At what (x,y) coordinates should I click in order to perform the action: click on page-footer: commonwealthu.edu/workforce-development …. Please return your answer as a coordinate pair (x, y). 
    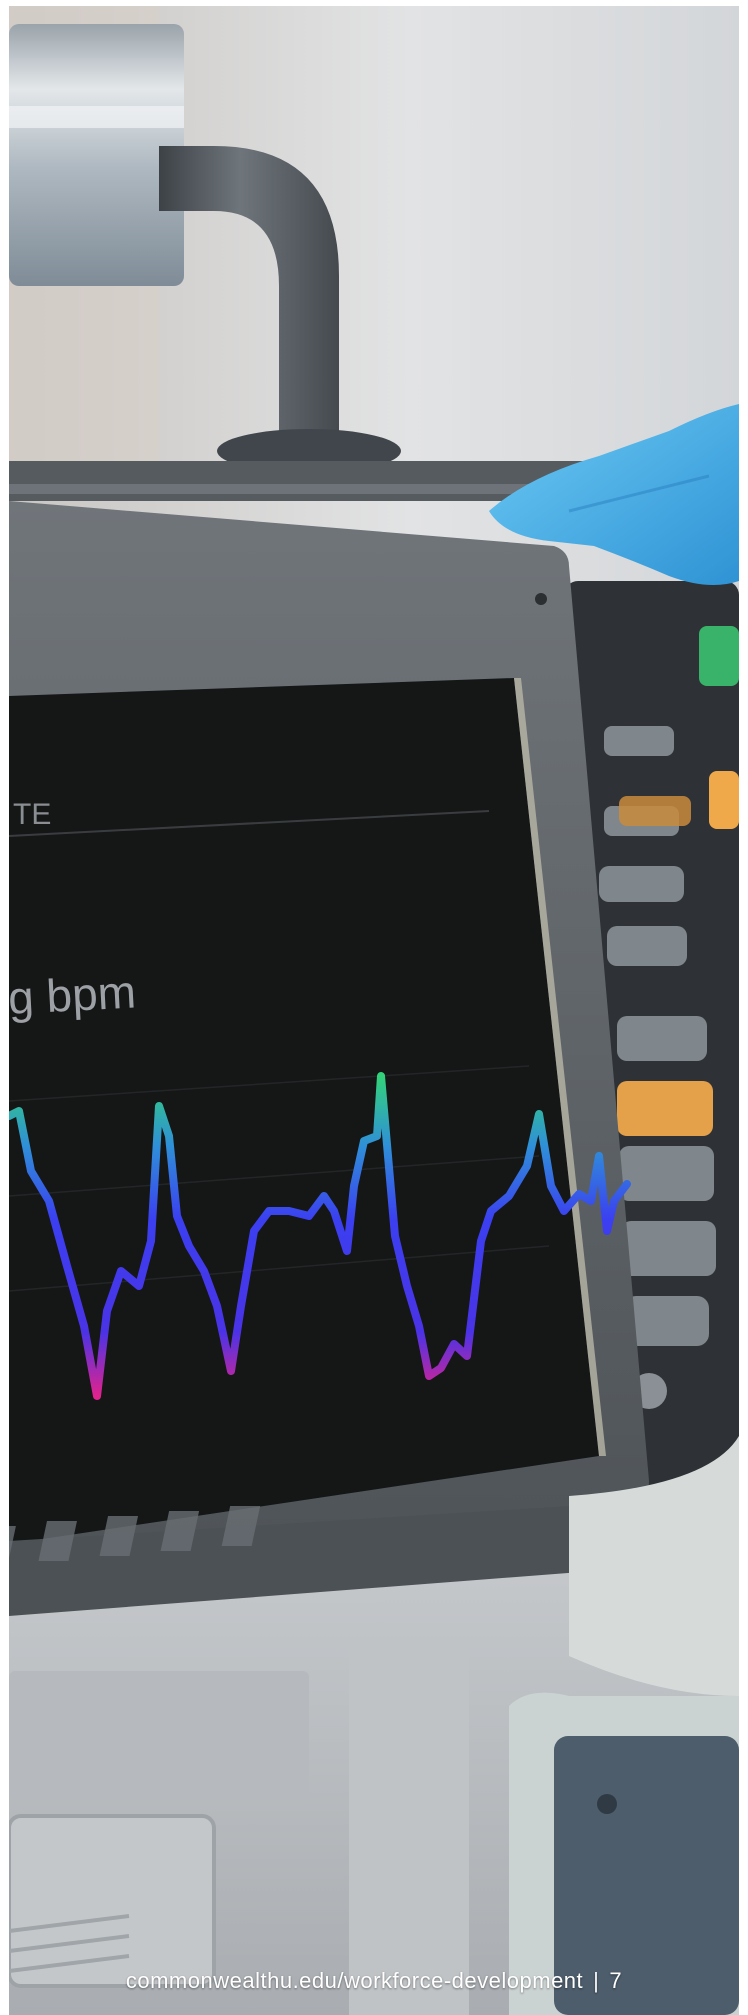
    Looking at the image, I should click on (374, 1981).